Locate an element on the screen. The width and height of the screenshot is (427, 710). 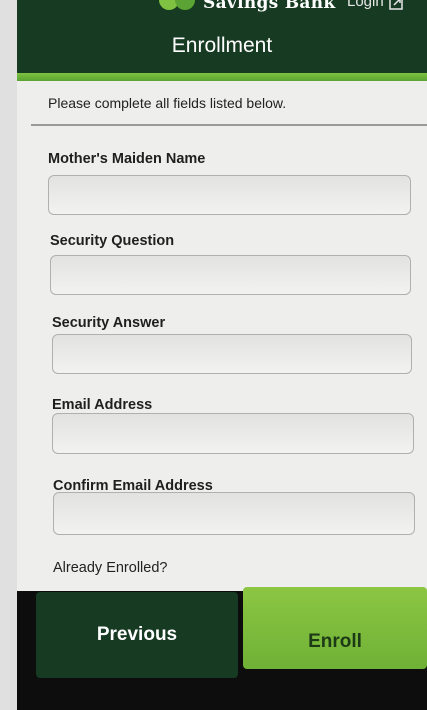
email-address-label: Email Address is located at coordinates (102, 405).